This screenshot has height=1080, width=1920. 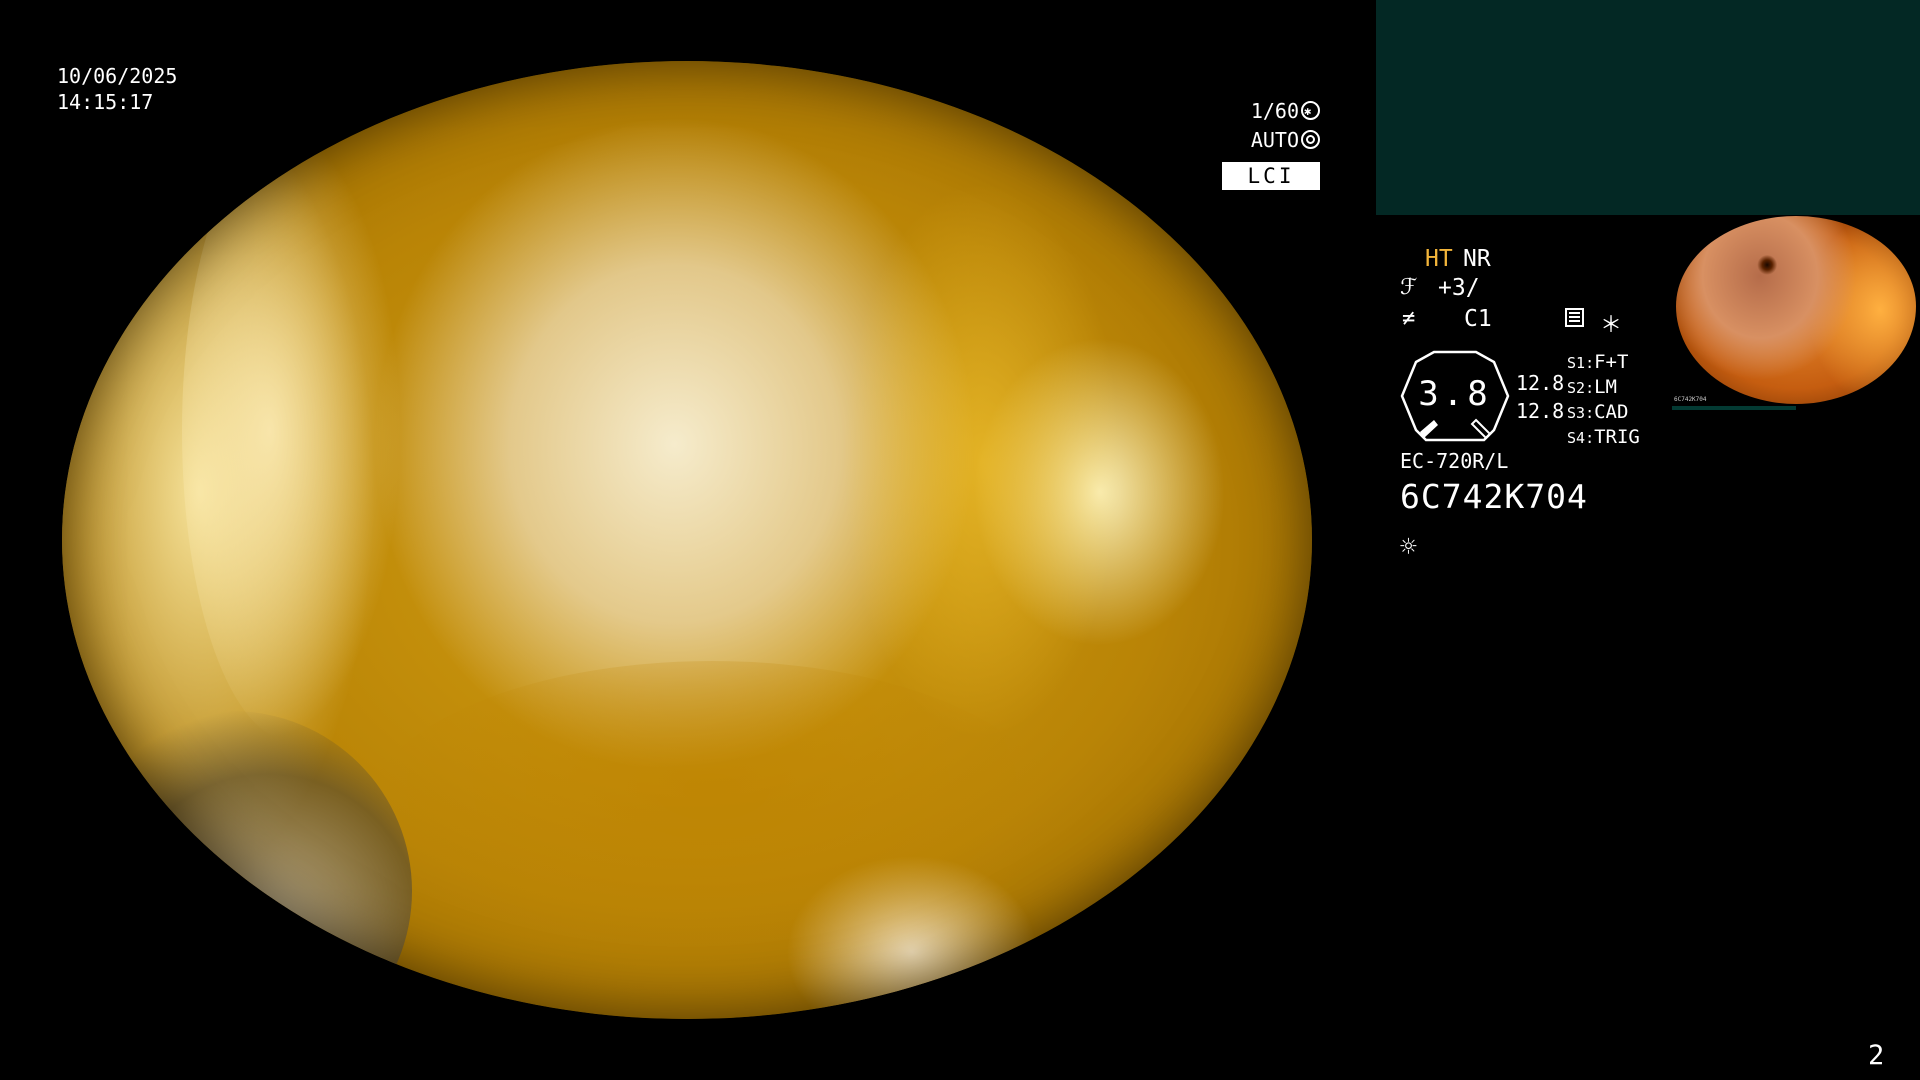 What do you see at coordinates (1540, 411) in the screenshot?
I see `distance-bottom: 12.8` at bounding box center [1540, 411].